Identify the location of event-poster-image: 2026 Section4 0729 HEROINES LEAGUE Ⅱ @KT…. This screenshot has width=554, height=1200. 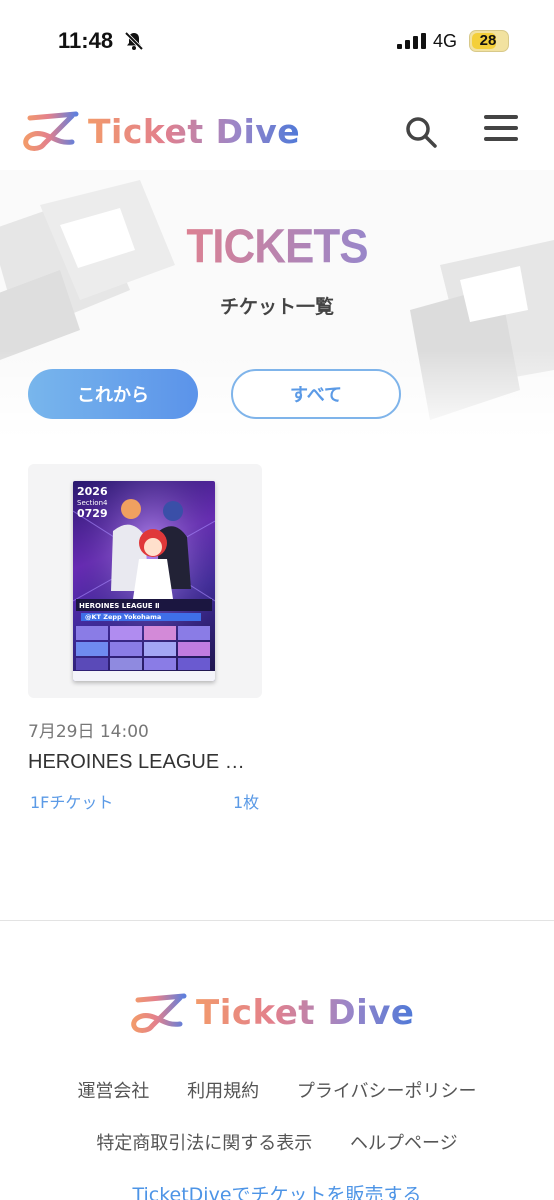
(144, 581).